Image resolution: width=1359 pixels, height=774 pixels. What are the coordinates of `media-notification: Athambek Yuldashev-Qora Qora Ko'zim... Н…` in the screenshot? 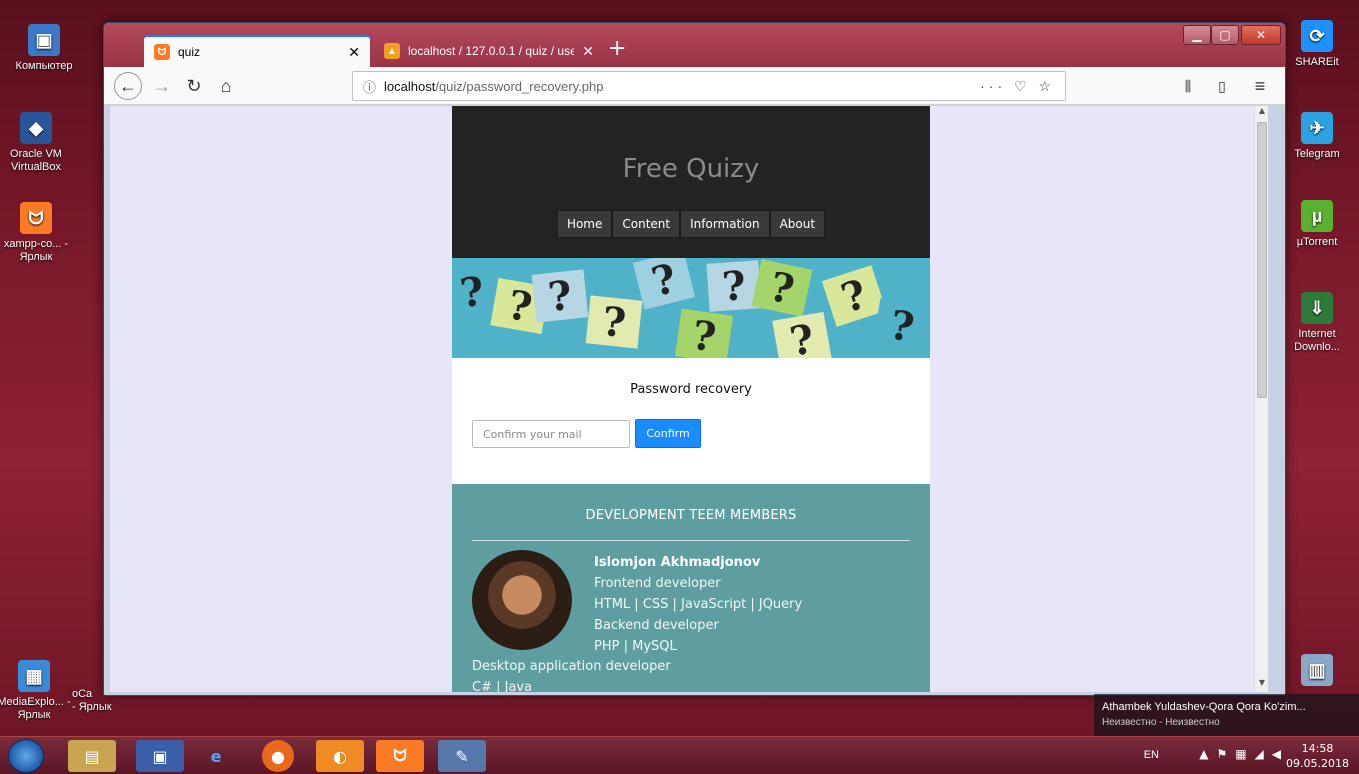 It's located at (1226, 715).